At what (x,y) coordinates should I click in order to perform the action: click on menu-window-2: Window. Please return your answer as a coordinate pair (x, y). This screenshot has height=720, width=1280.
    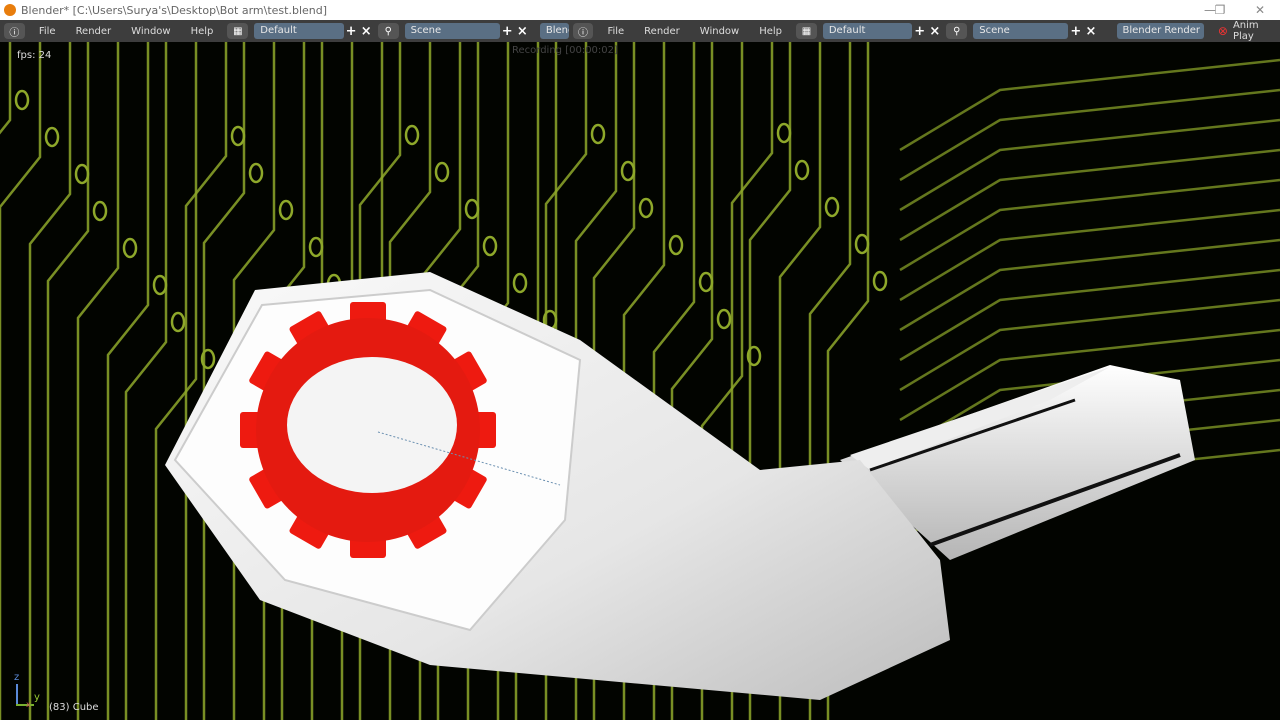
    Looking at the image, I should click on (719, 31).